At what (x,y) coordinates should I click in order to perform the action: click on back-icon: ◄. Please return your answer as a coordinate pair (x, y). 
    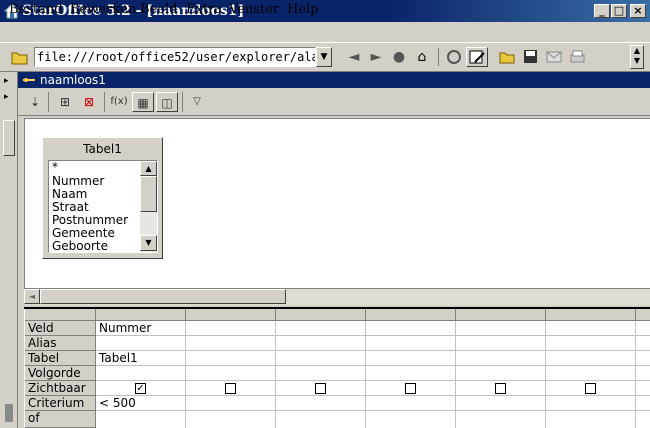
    Looking at the image, I should click on (354, 57).